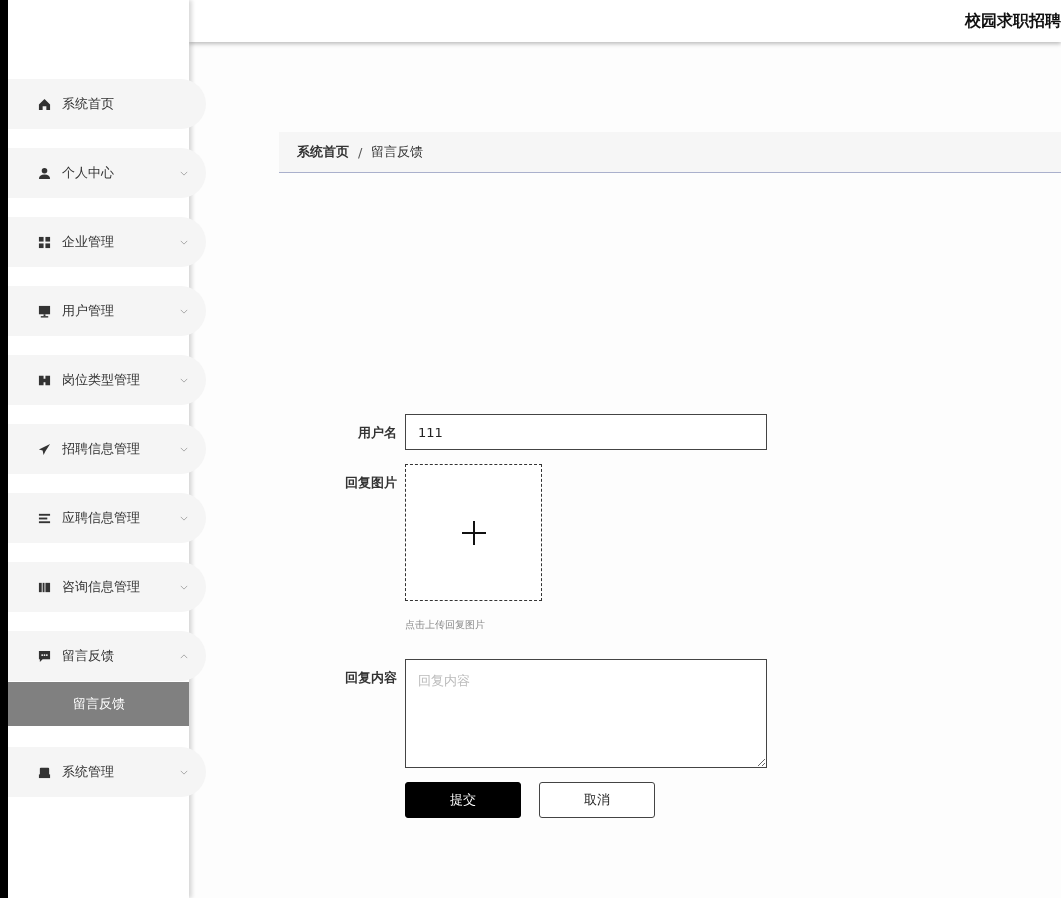 The width and height of the screenshot is (1061, 898). Describe the element at coordinates (597, 800) in the screenshot. I see `cancel-button: 取消` at that location.